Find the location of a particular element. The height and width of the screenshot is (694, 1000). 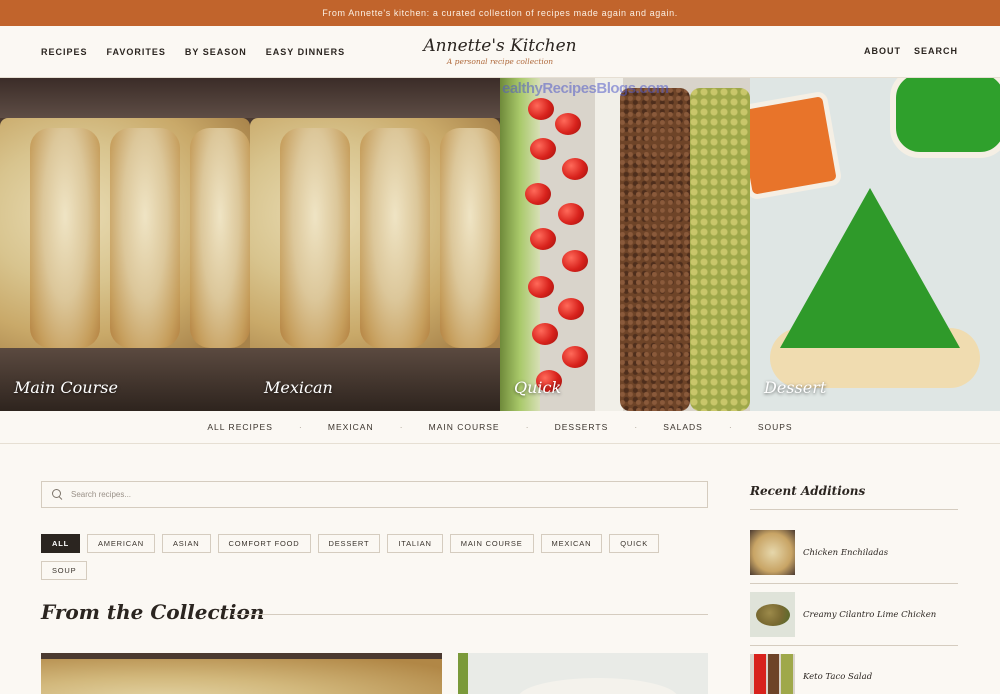

category-main-course: MAIN COURSE is located at coordinates (464, 427).